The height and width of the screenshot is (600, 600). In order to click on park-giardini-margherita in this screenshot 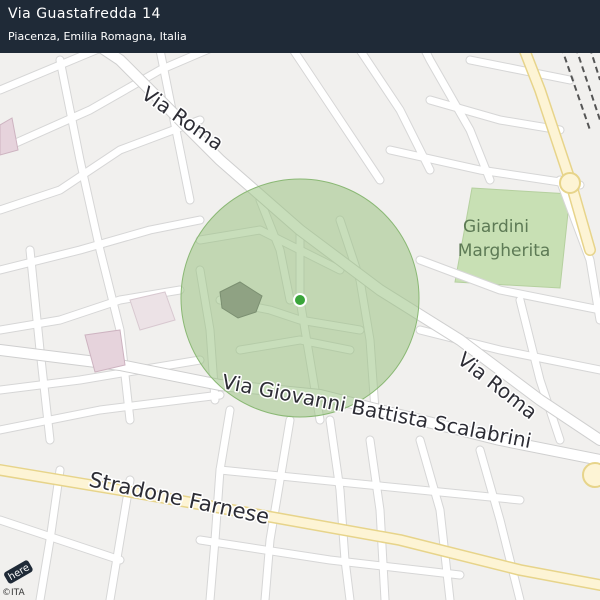, I will do `click(512, 238)`.